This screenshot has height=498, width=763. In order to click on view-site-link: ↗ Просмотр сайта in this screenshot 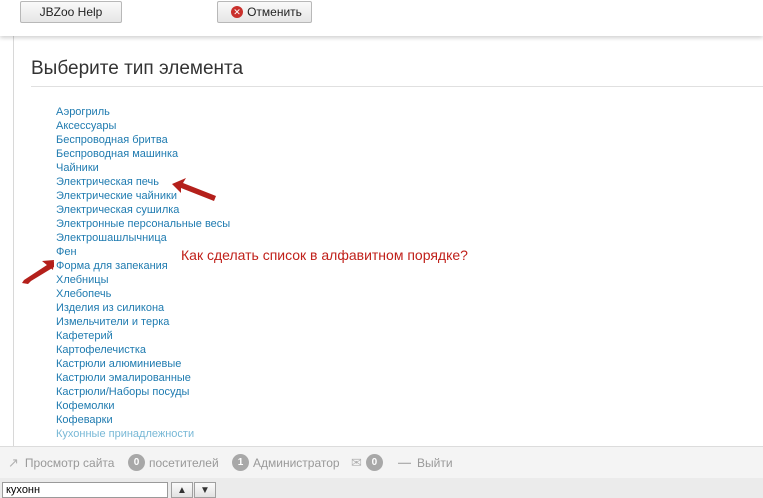, I will do `click(61, 462)`.